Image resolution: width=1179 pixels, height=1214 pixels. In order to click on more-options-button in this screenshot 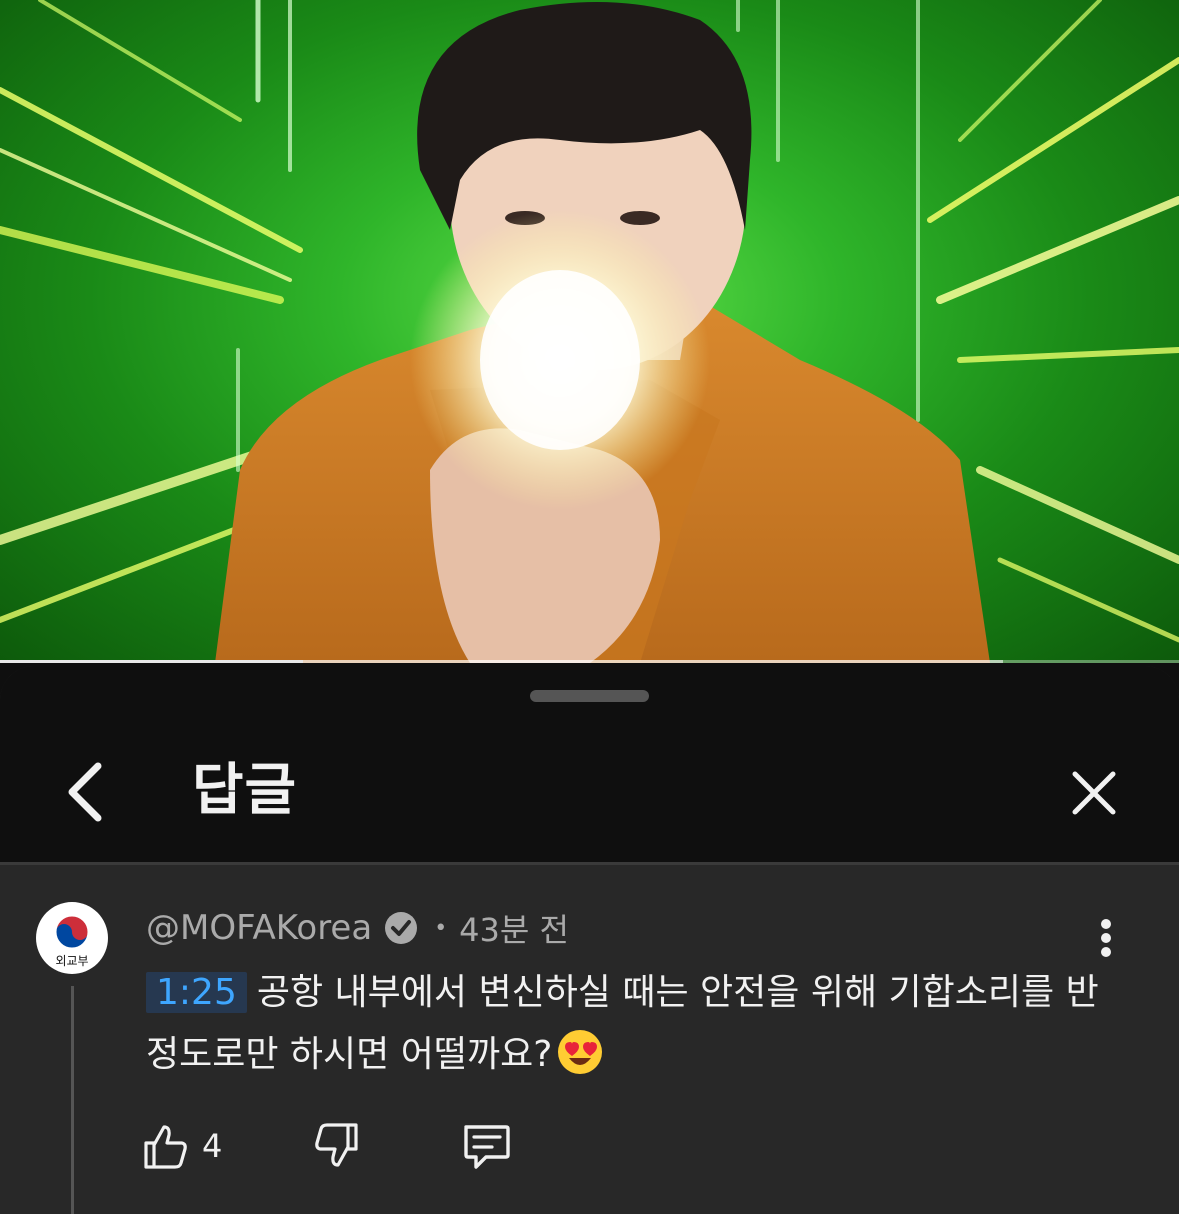, I will do `click(1106, 938)`.